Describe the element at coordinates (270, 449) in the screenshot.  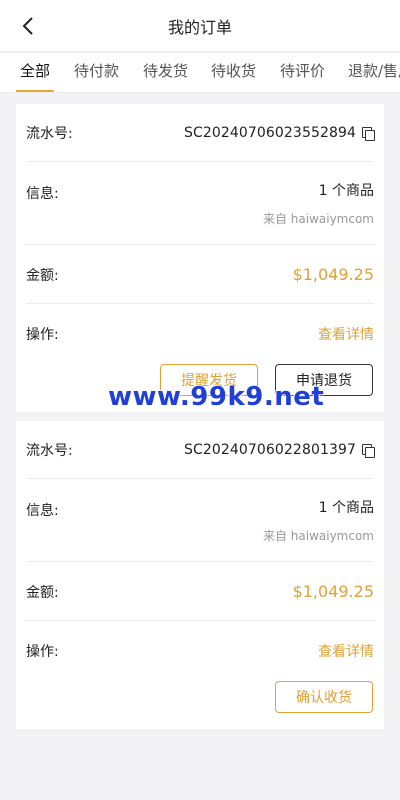
I see `serial-number: SC20240706022801397` at that location.